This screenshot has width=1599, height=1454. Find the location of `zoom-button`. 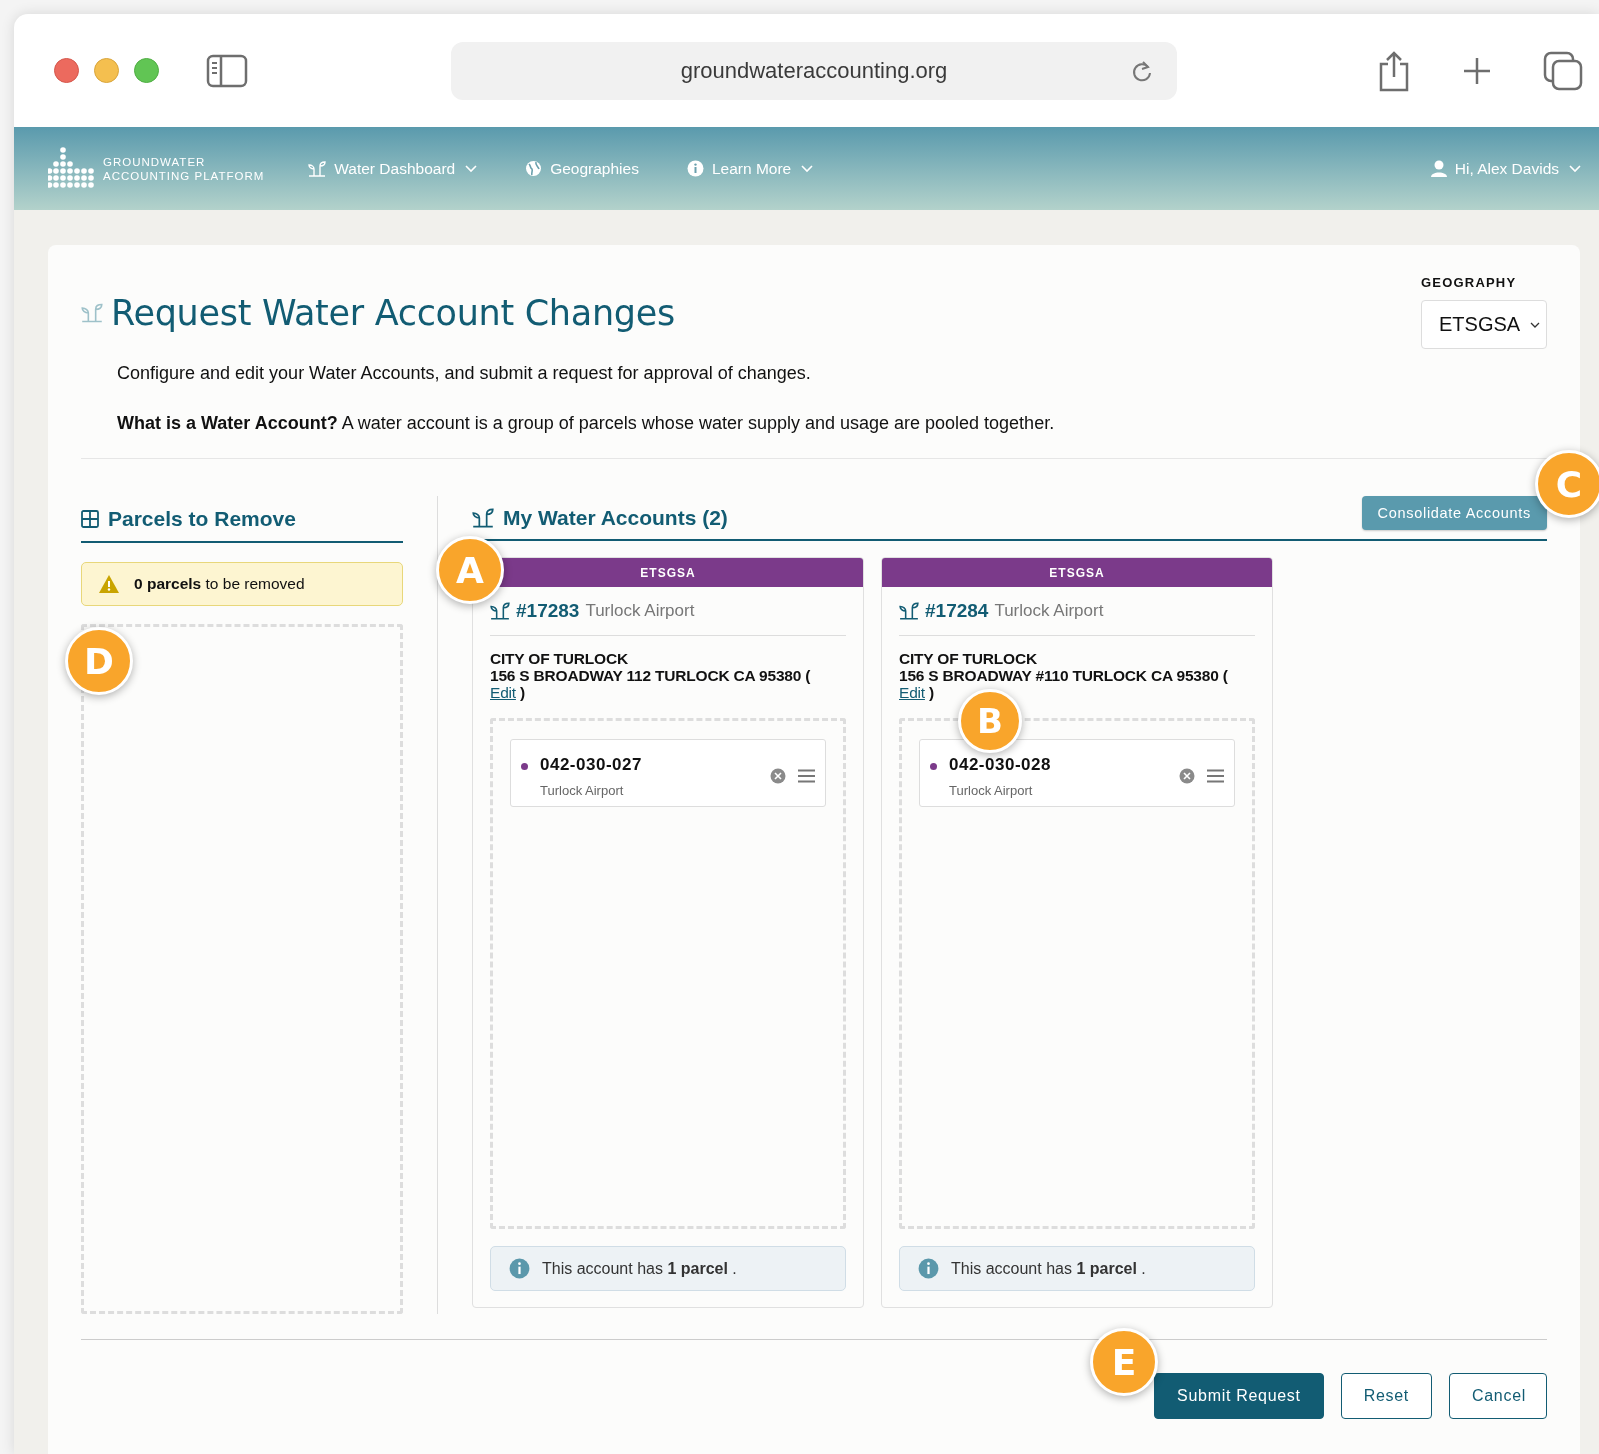

zoom-button is located at coordinates (146, 70).